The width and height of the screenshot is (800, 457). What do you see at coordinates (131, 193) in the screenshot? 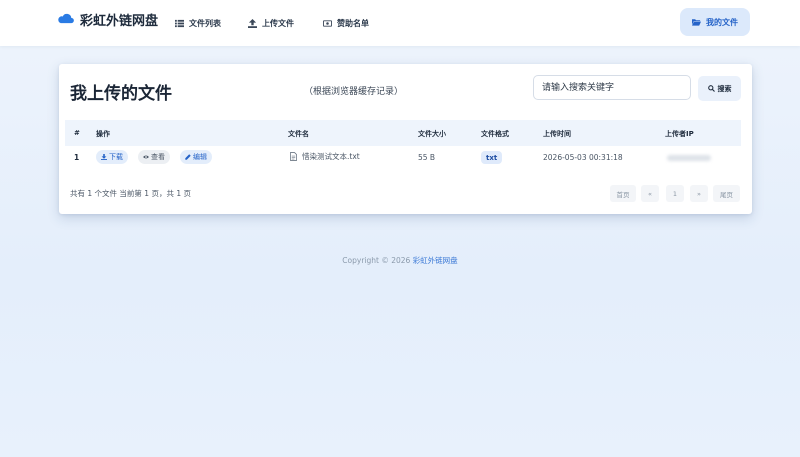
I see `pagination-summary: 共有 1 个文件 当前第 1 页，共 1 页` at bounding box center [131, 193].